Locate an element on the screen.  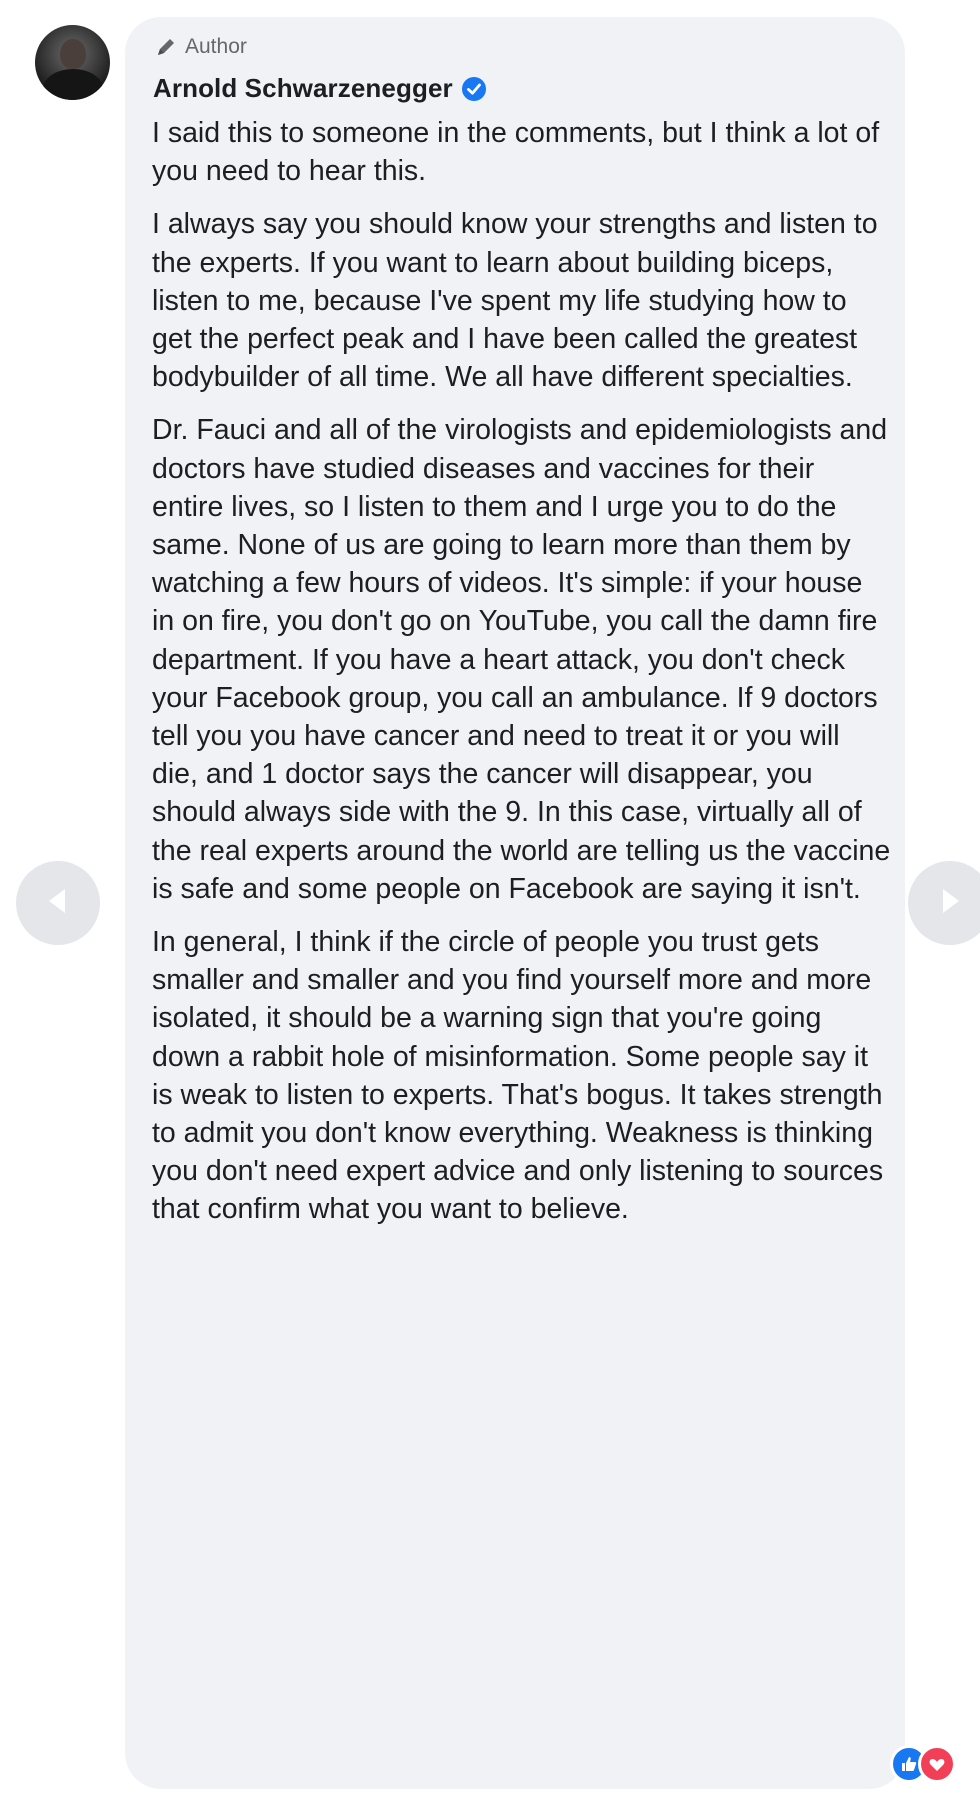
chevron-right-icon is located at coordinates (950, 903).